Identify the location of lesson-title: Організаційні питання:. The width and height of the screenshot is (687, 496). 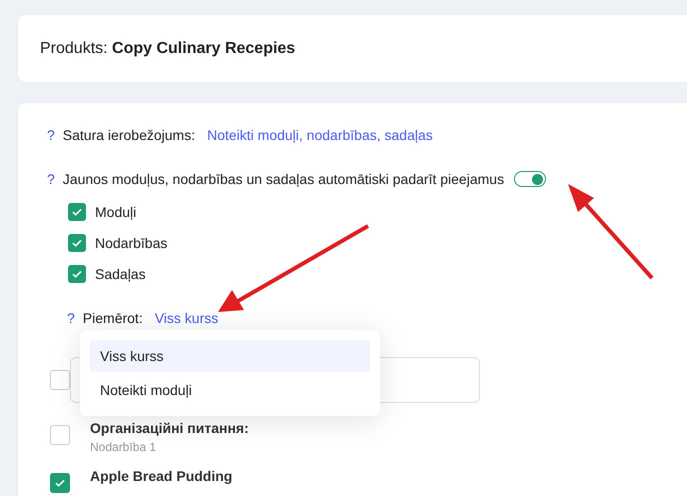
(169, 428).